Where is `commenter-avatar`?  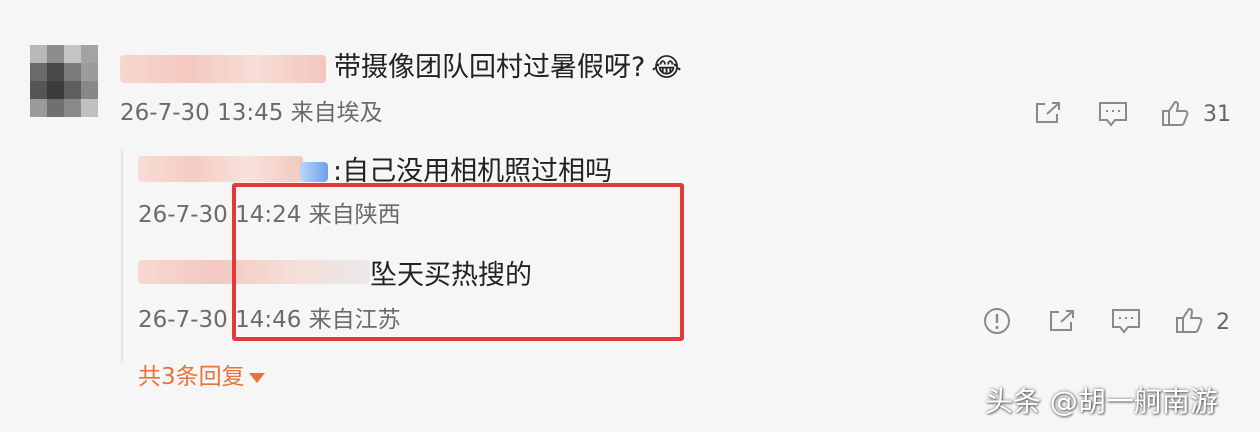 commenter-avatar is located at coordinates (64, 81).